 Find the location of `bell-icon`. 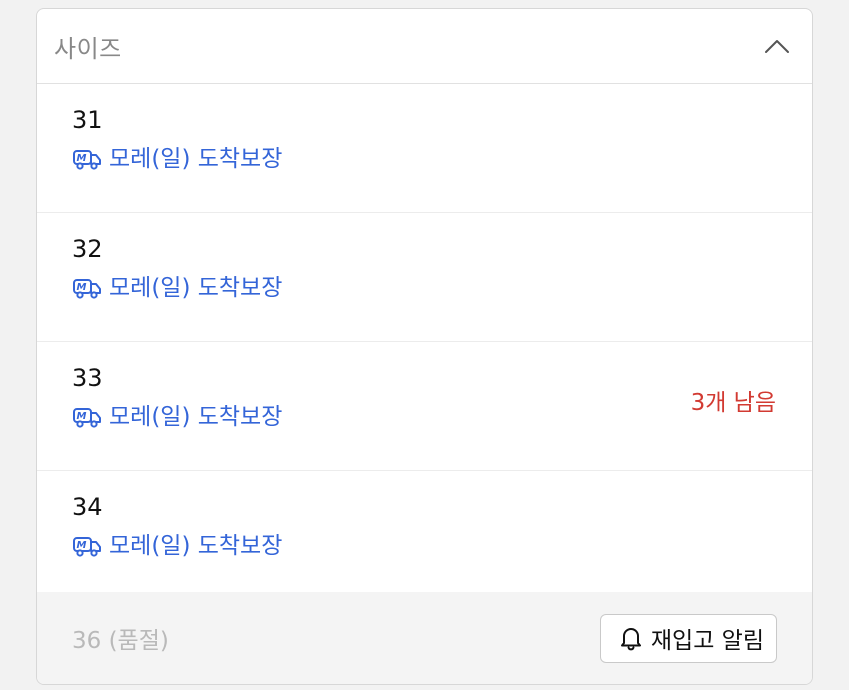

bell-icon is located at coordinates (630, 639).